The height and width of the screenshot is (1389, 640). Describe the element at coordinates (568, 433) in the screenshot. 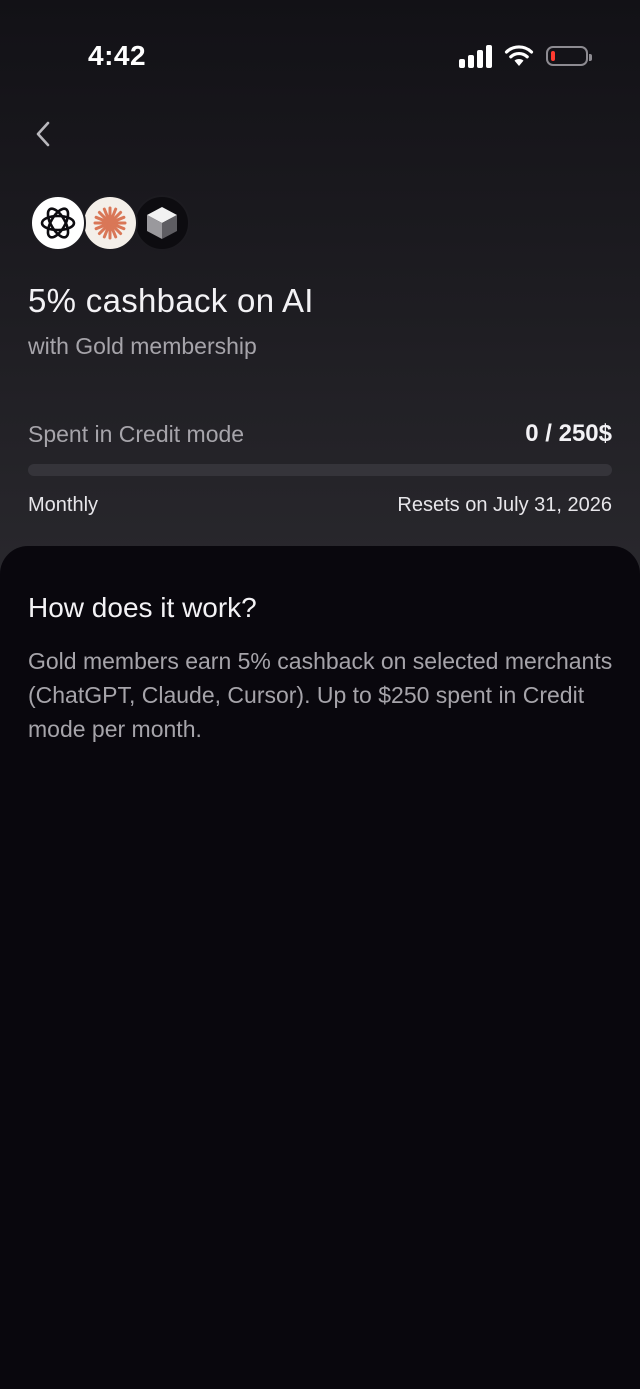

I see `spent-value: 0 / 250$` at that location.